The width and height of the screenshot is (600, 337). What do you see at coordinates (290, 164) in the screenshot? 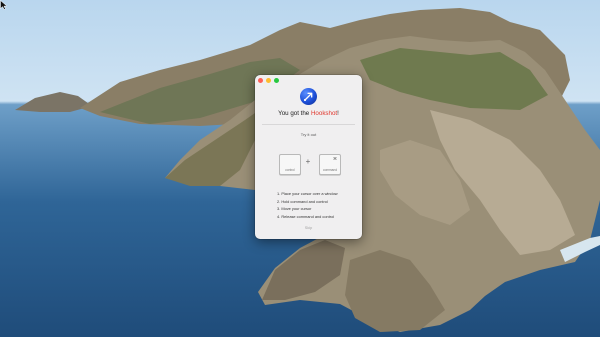
I see `control-key: control` at bounding box center [290, 164].